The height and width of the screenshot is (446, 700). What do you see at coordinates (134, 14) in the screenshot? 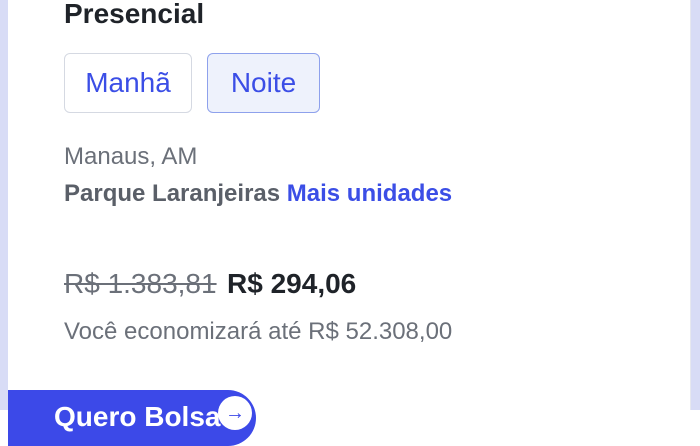
I see `modality-title: Presencial` at bounding box center [134, 14].